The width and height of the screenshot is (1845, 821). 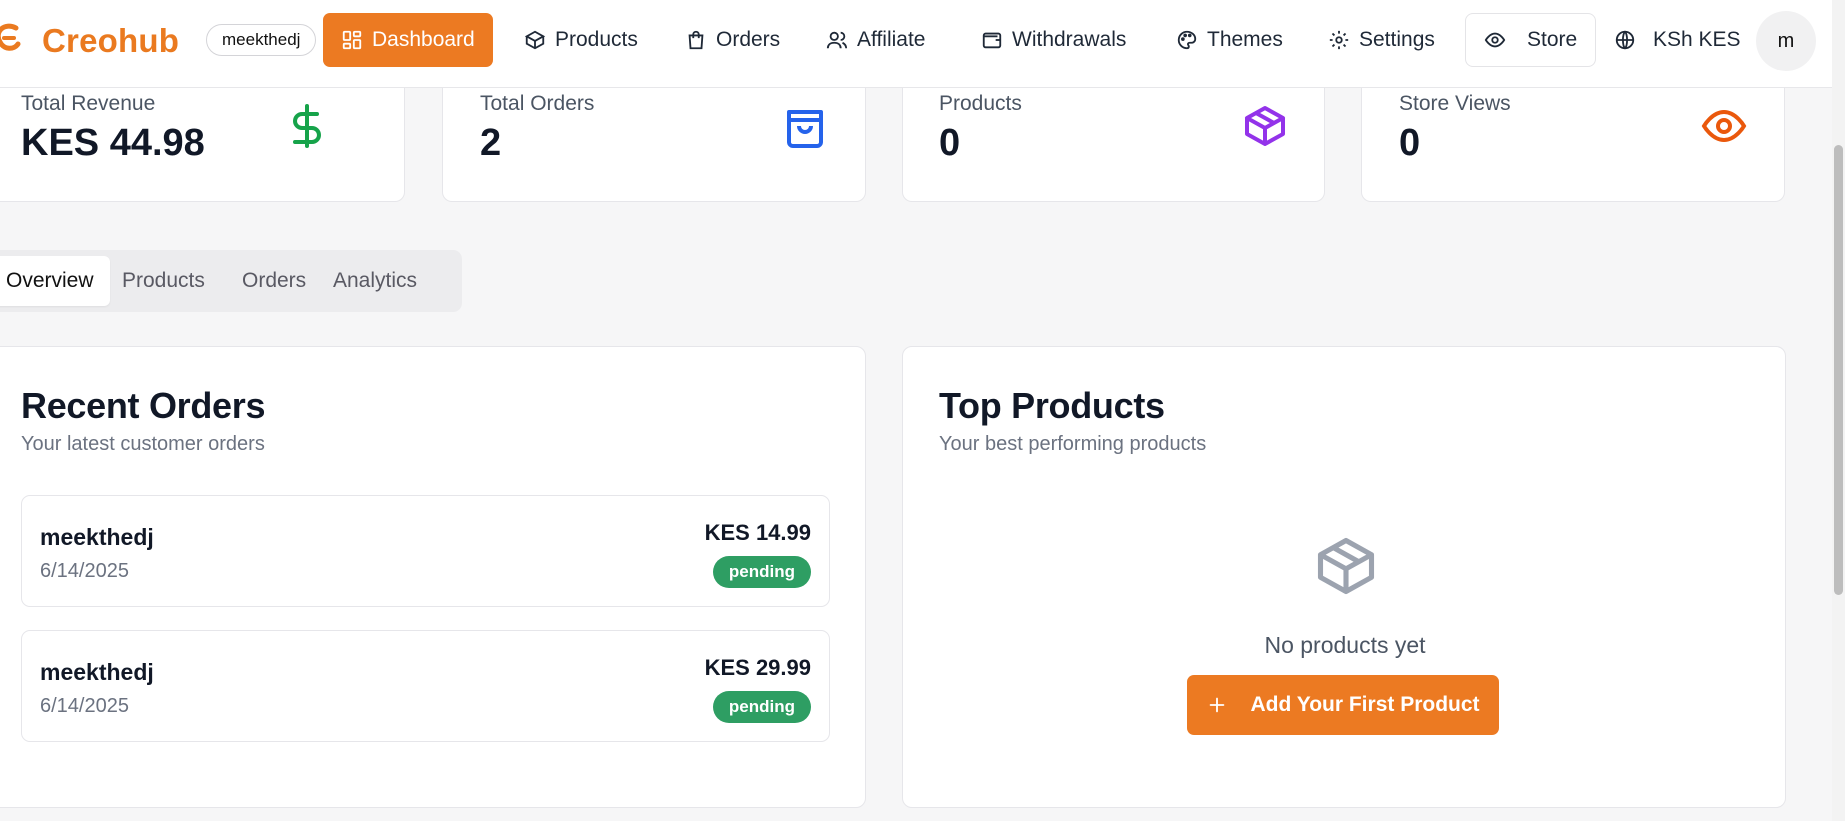 I want to click on order-amount: KES 29.99, so click(x=757, y=667).